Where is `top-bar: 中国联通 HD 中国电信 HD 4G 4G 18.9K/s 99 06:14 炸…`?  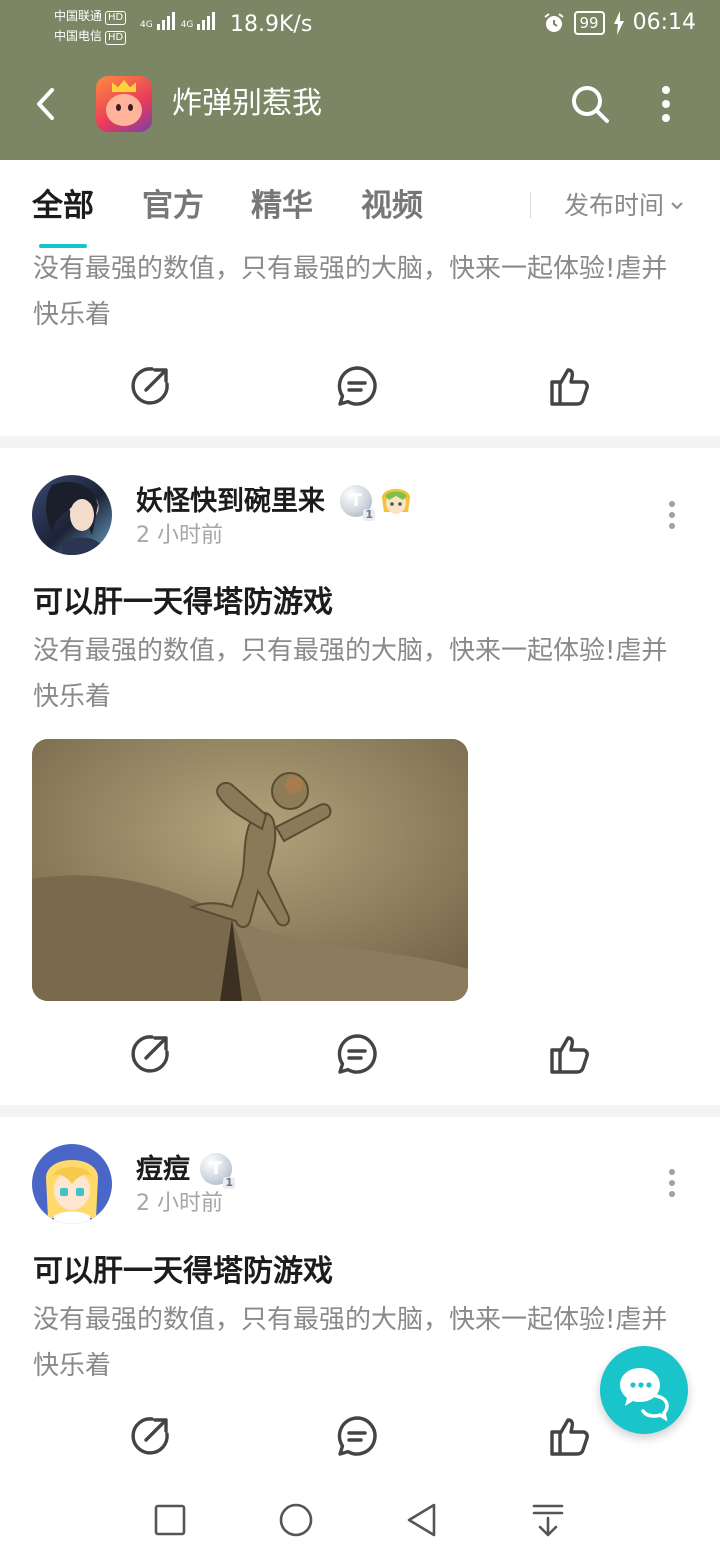 top-bar: 中国联通 HD 中国电信 HD 4G 4G 18.9K/s 99 06:14 炸… is located at coordinates (360, 80).